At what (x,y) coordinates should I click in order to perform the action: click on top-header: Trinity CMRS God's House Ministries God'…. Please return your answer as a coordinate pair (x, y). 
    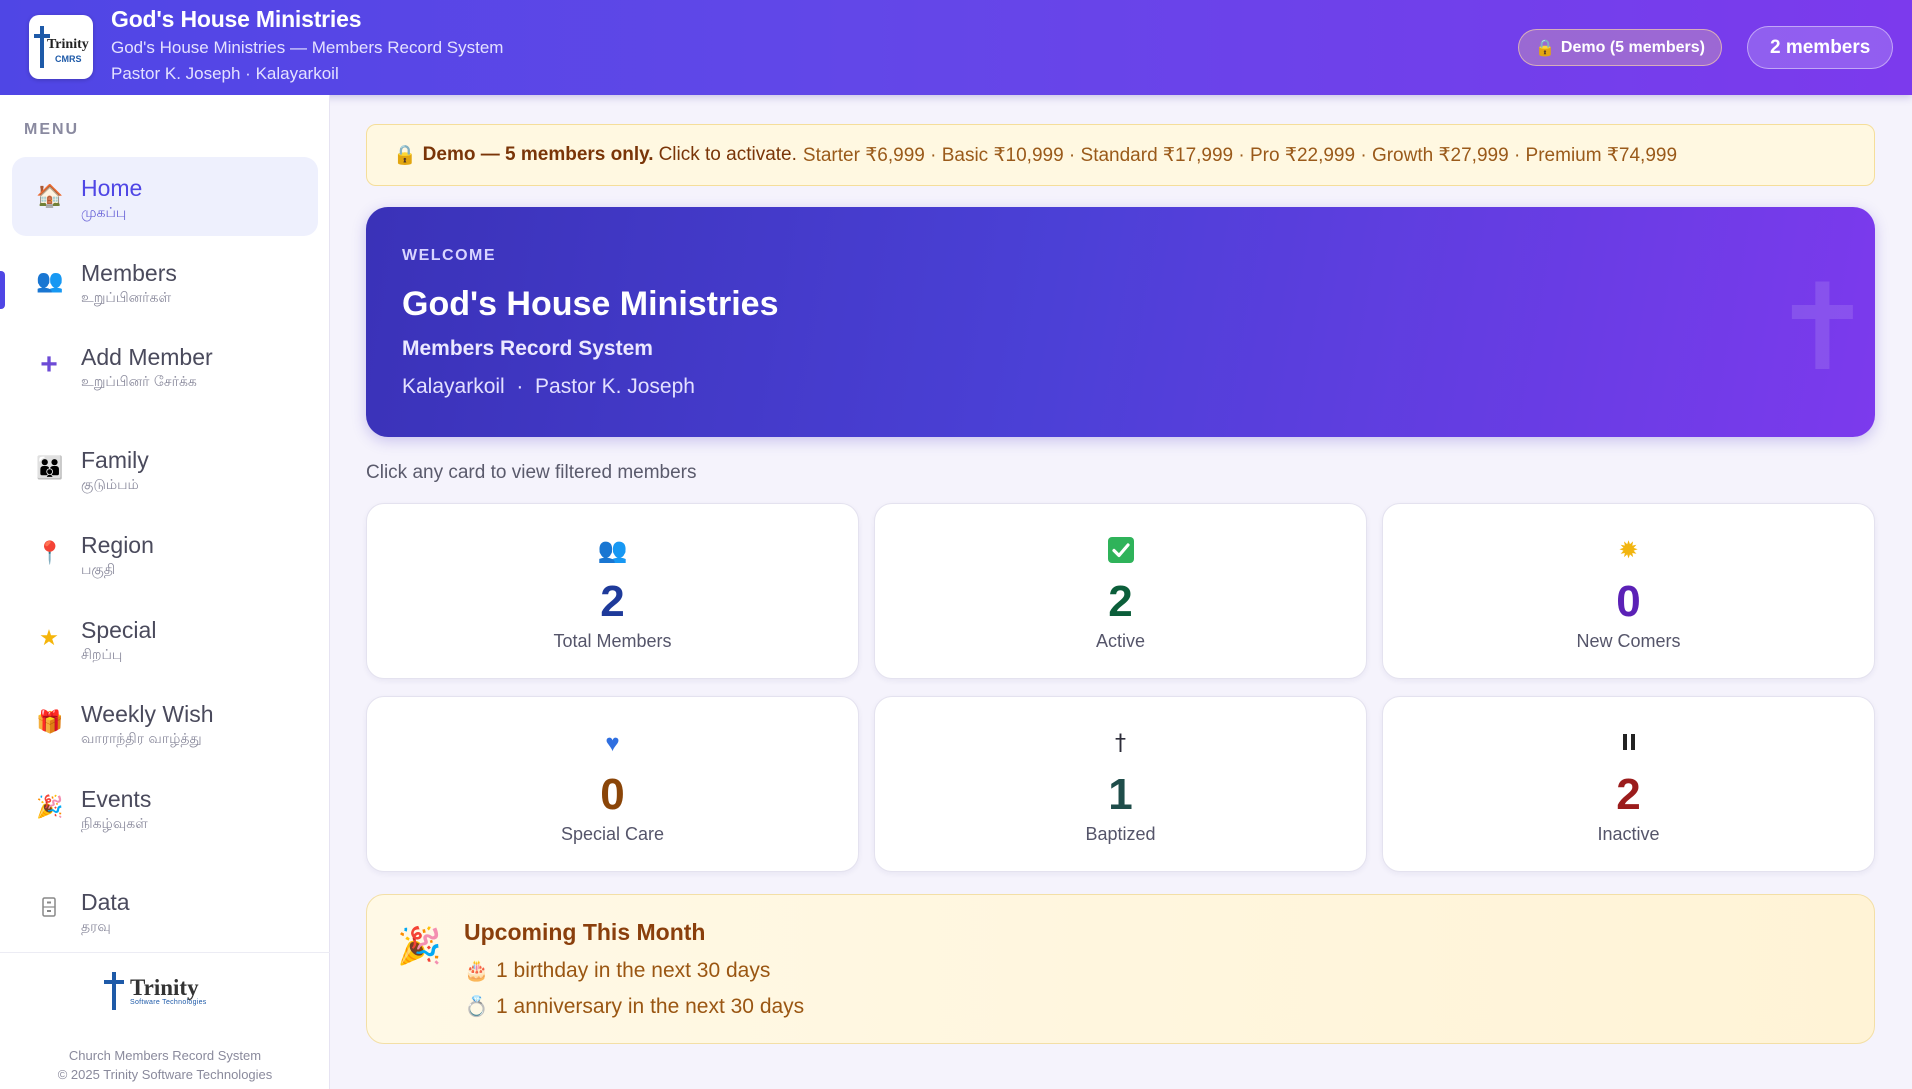
    Looking at the image, I should click on (956, 47).